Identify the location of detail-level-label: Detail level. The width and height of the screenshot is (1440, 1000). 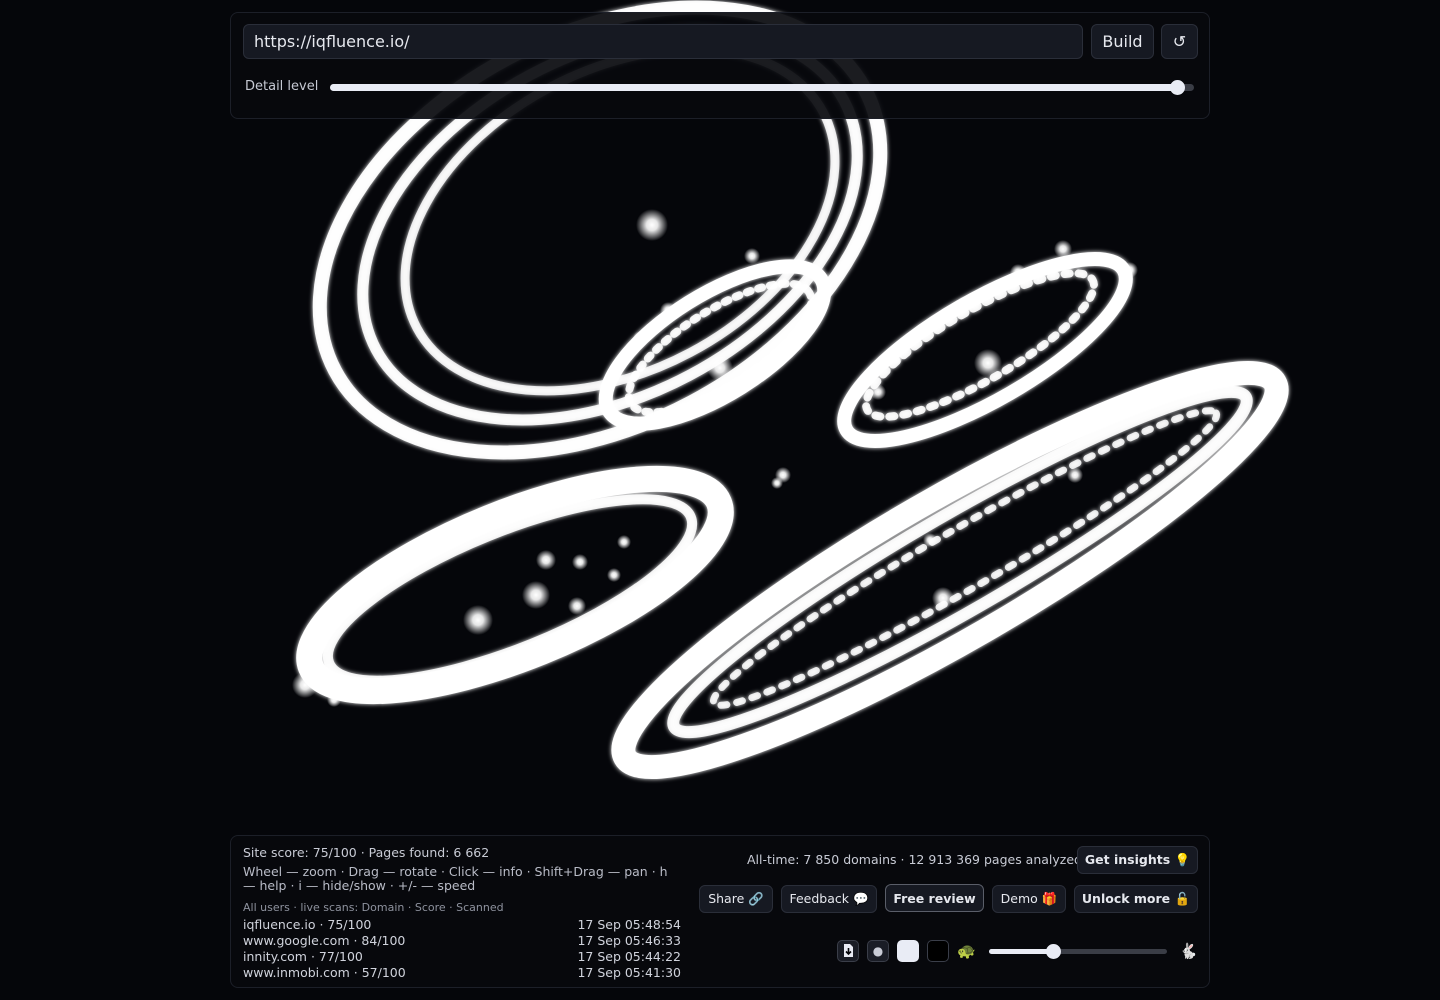
(282, 86).